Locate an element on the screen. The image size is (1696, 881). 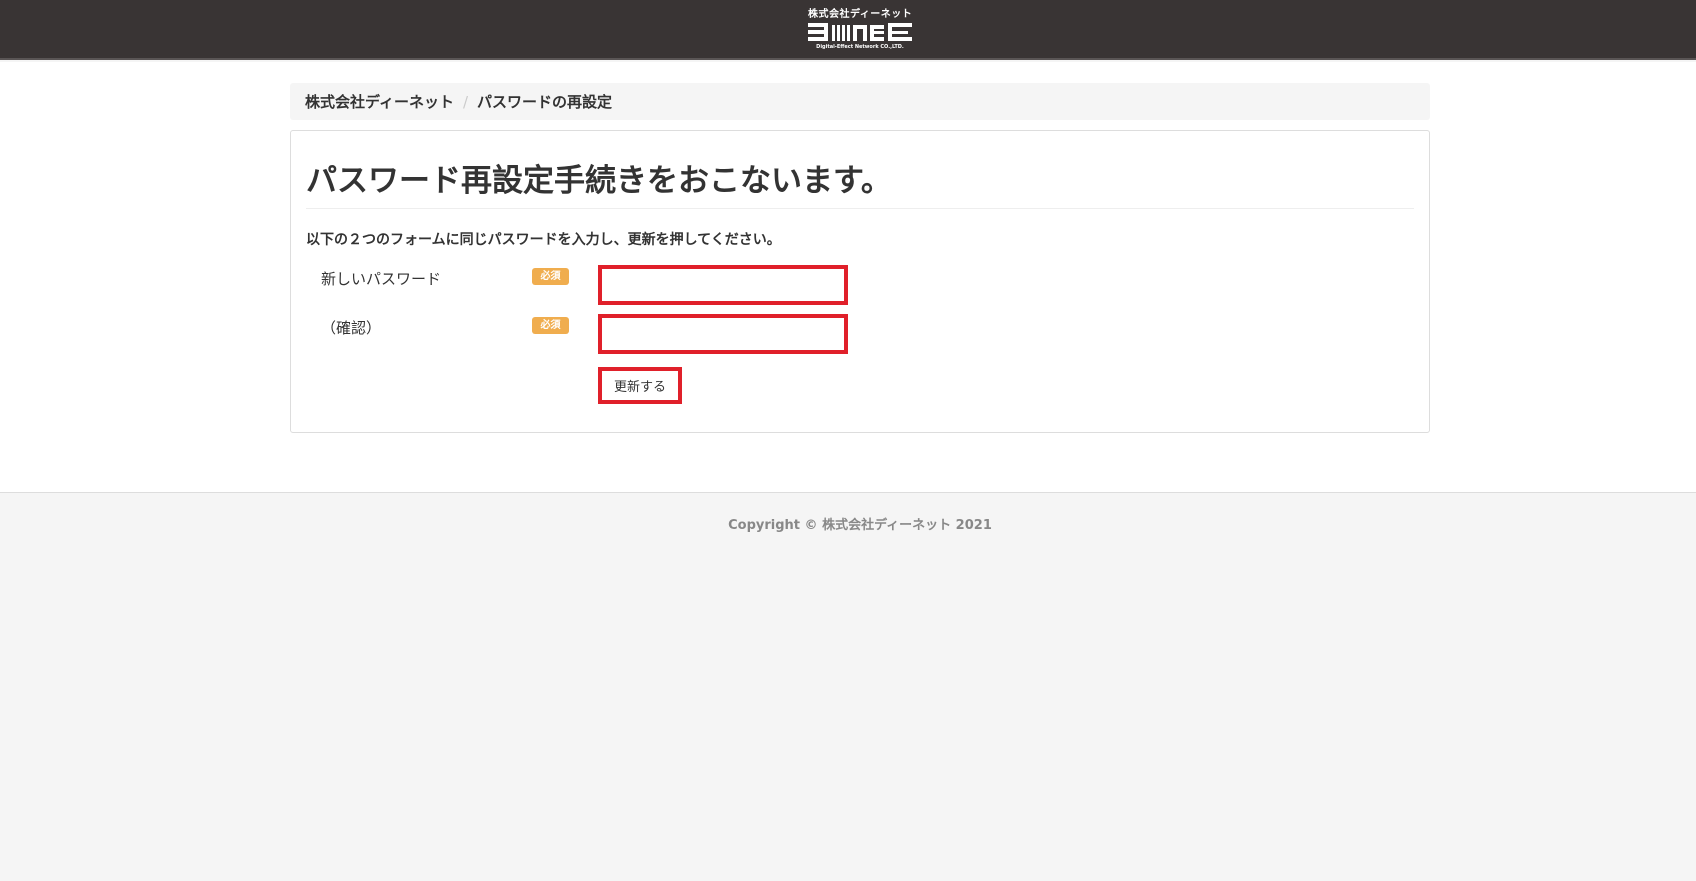
breadcrumb-home: 株式会社ディーネット is located at coordinates (379, 101).